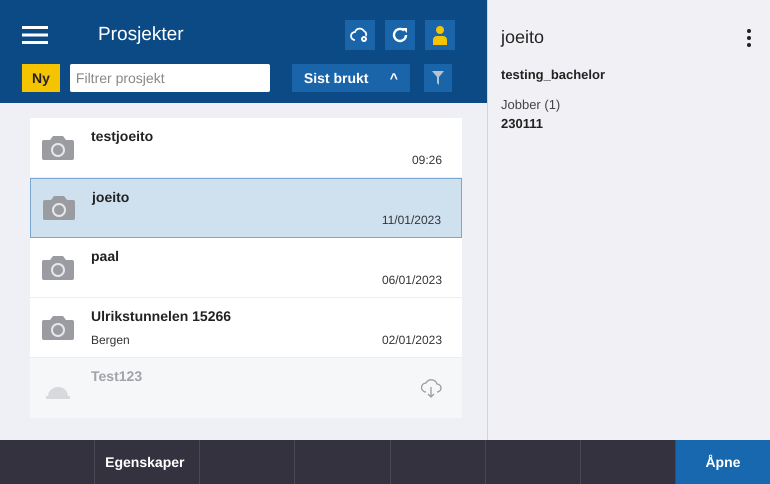 The image size is (770, 484). I want to click on cloud-settings-button, so click(360, 35).